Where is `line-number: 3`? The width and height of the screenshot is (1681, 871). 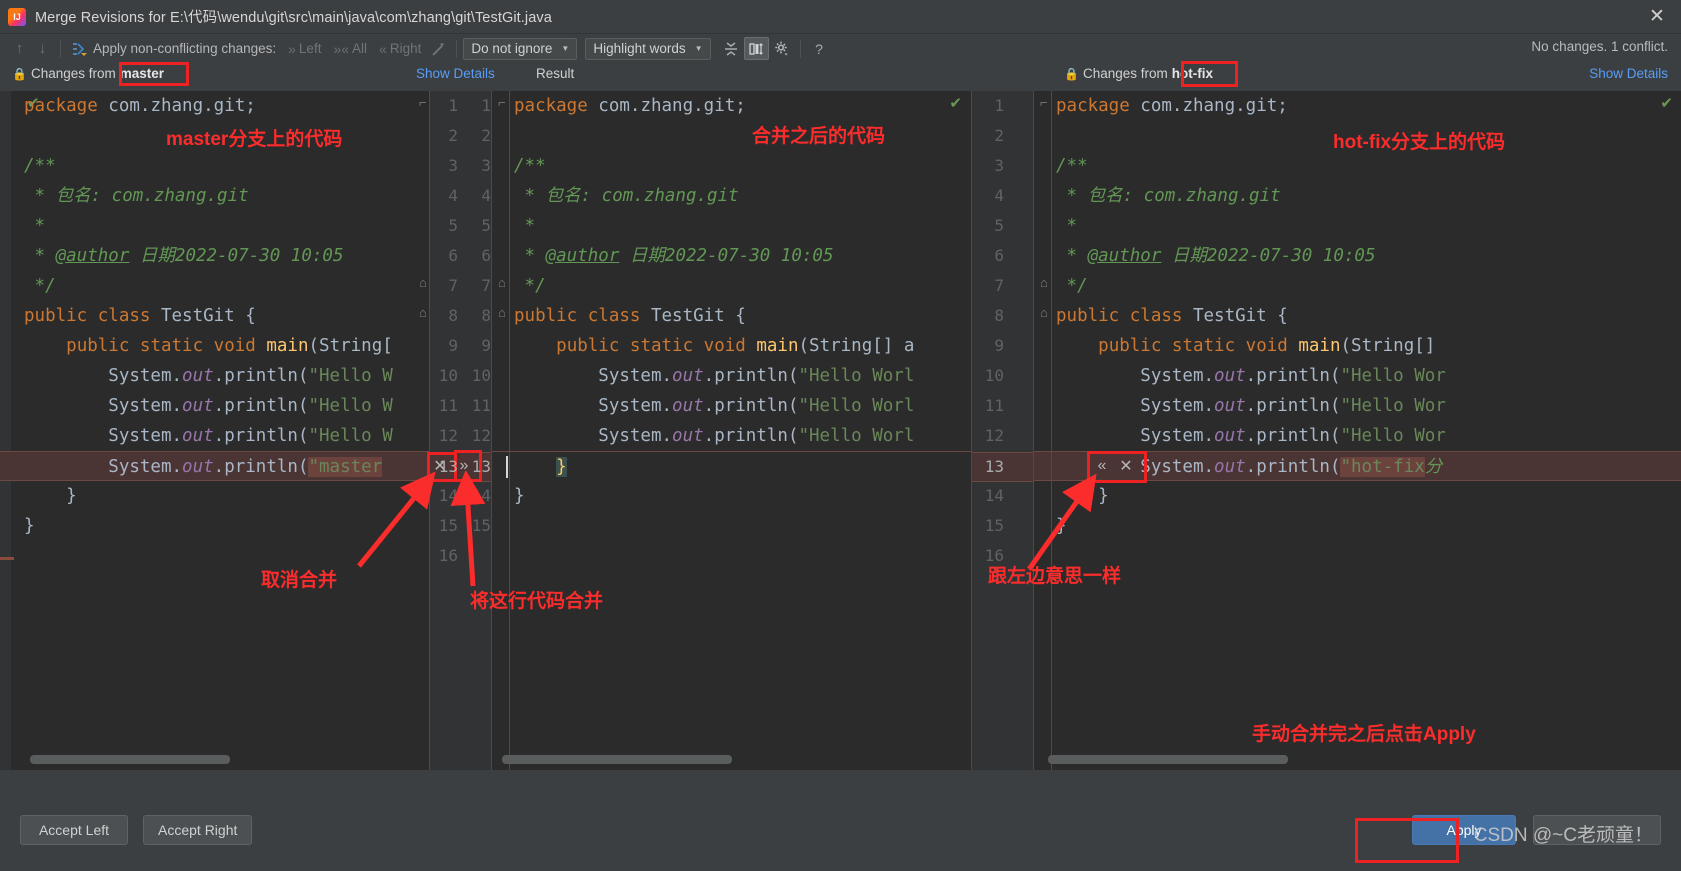 line-number: 3 is located at coordinates (486, 165).